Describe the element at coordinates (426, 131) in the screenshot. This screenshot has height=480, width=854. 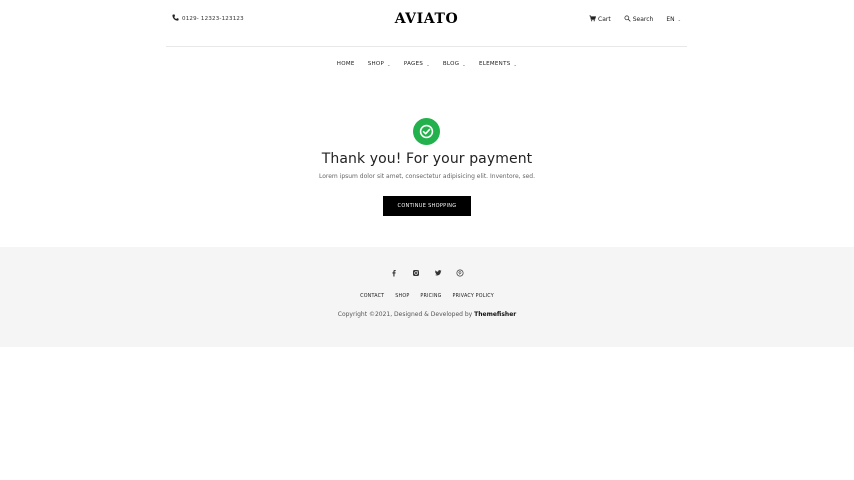
I see `check-circle-icon` at that location.